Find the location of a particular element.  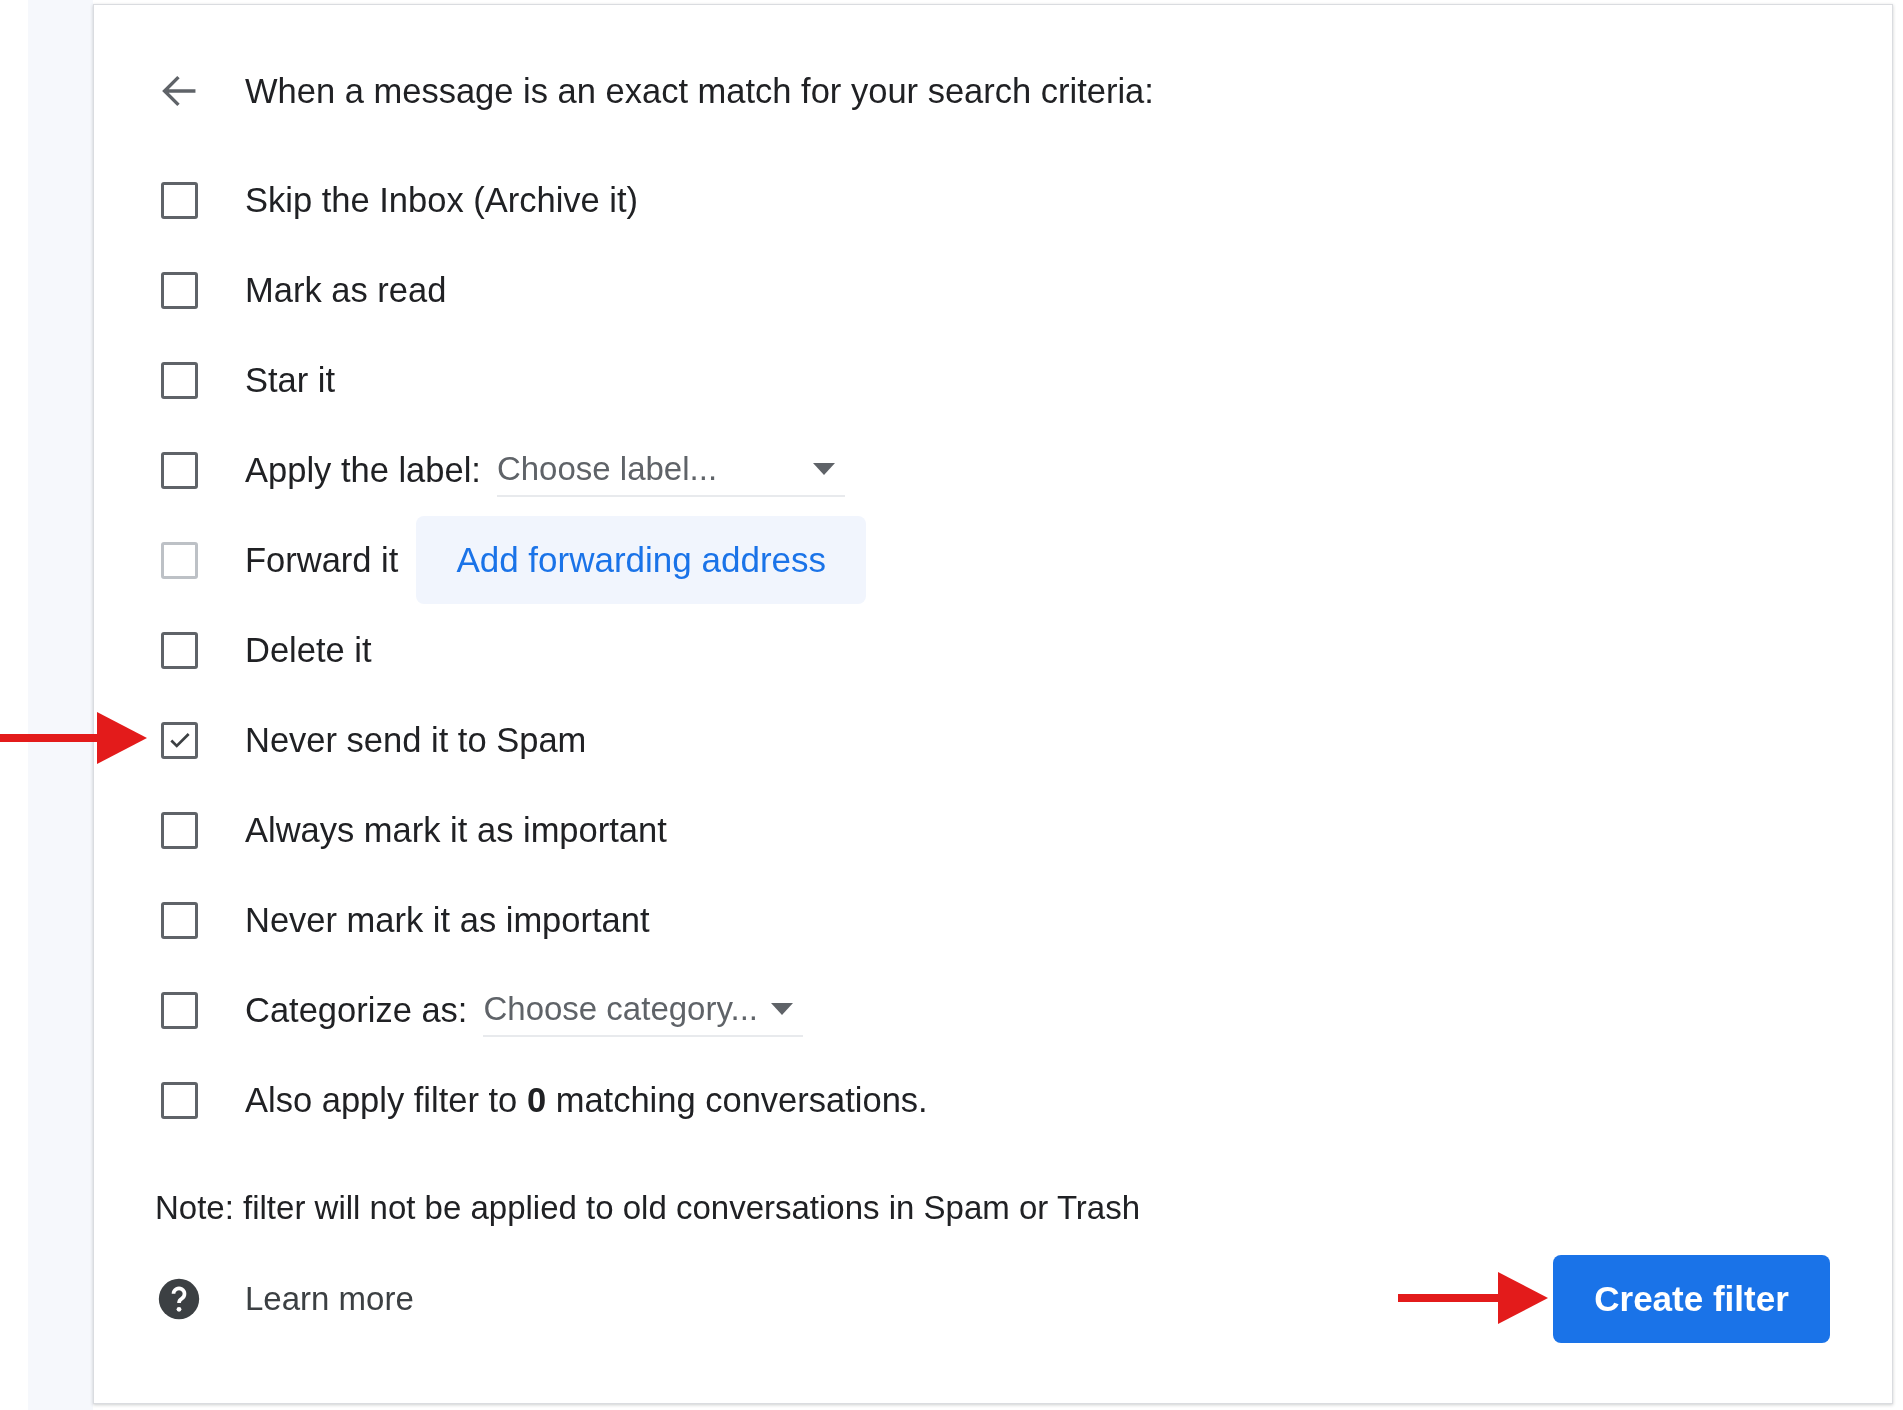

option-label: Apply the label: is located at coordinates (363, 470).